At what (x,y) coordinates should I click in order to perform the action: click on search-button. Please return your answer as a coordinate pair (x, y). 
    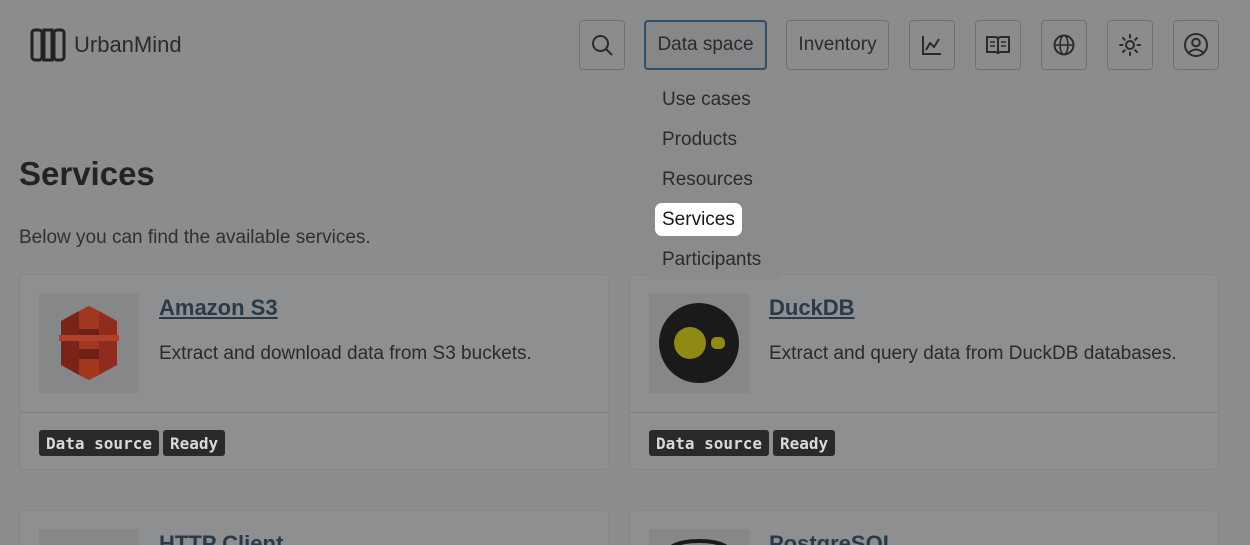
    Looking at the image, I should click on (602, 45).